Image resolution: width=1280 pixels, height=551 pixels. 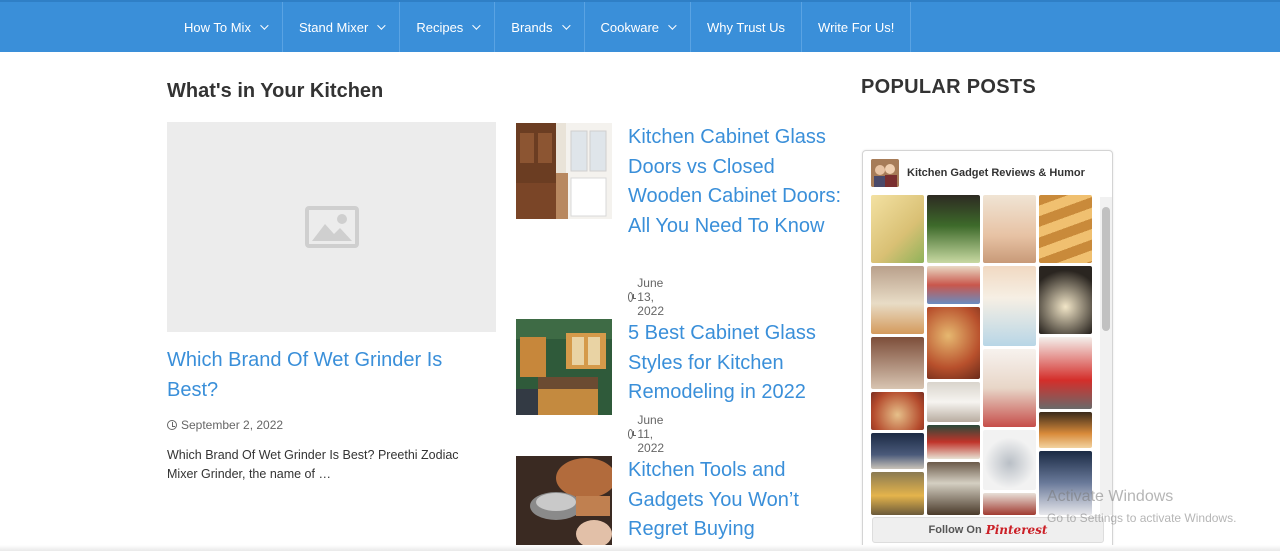 What do you see at coordinates (630, 27) in the screenshot?
I see `nav-item-label: Cookware` at bounding box center [630, 27].